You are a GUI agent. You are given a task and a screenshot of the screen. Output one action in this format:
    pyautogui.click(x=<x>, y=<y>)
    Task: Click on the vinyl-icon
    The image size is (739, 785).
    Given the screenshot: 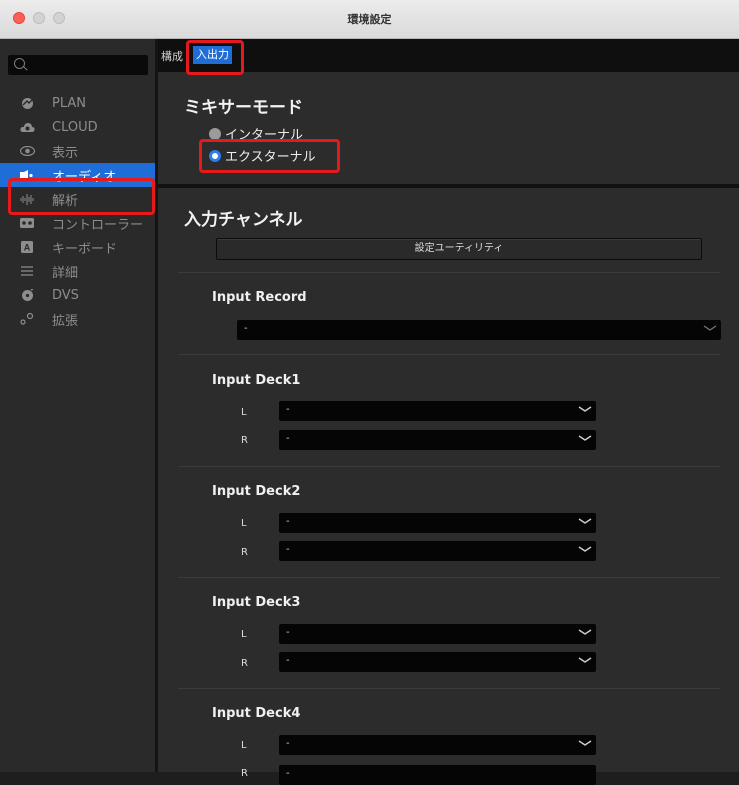 What is the action you would take?
    pyautogui.click(x=27, y=295)
    